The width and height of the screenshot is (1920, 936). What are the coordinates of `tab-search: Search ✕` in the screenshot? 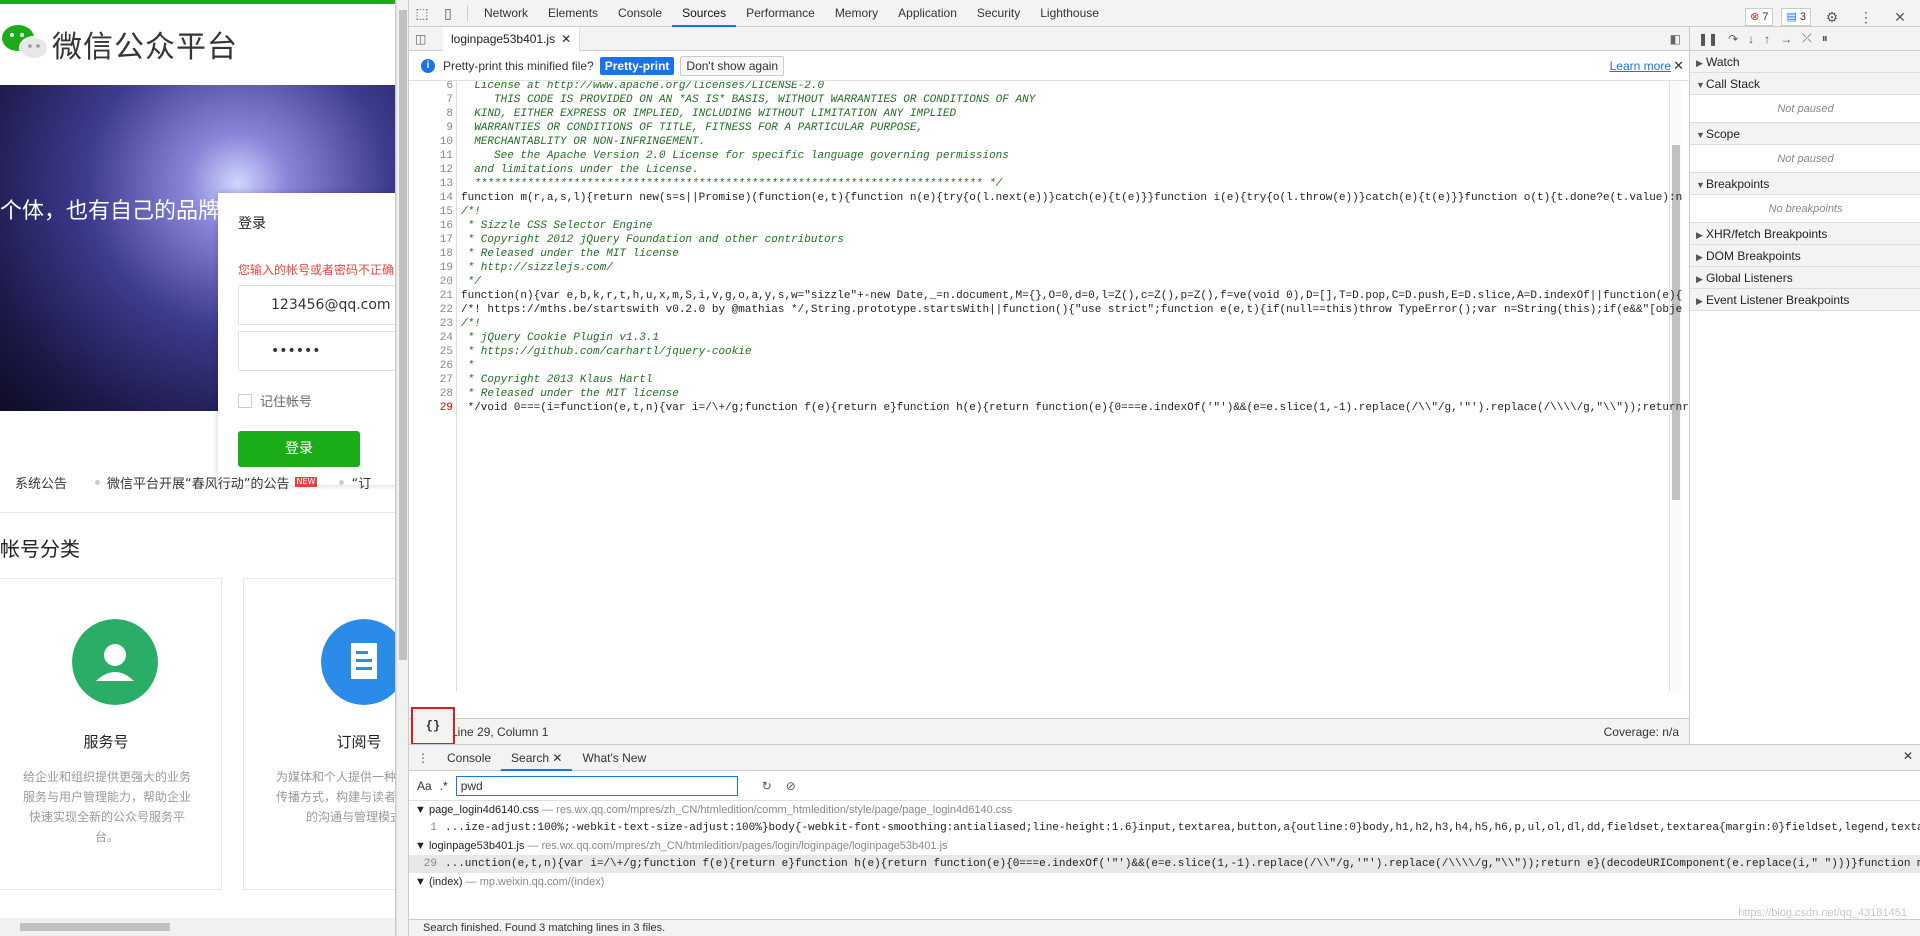 It's located at (537, 758).